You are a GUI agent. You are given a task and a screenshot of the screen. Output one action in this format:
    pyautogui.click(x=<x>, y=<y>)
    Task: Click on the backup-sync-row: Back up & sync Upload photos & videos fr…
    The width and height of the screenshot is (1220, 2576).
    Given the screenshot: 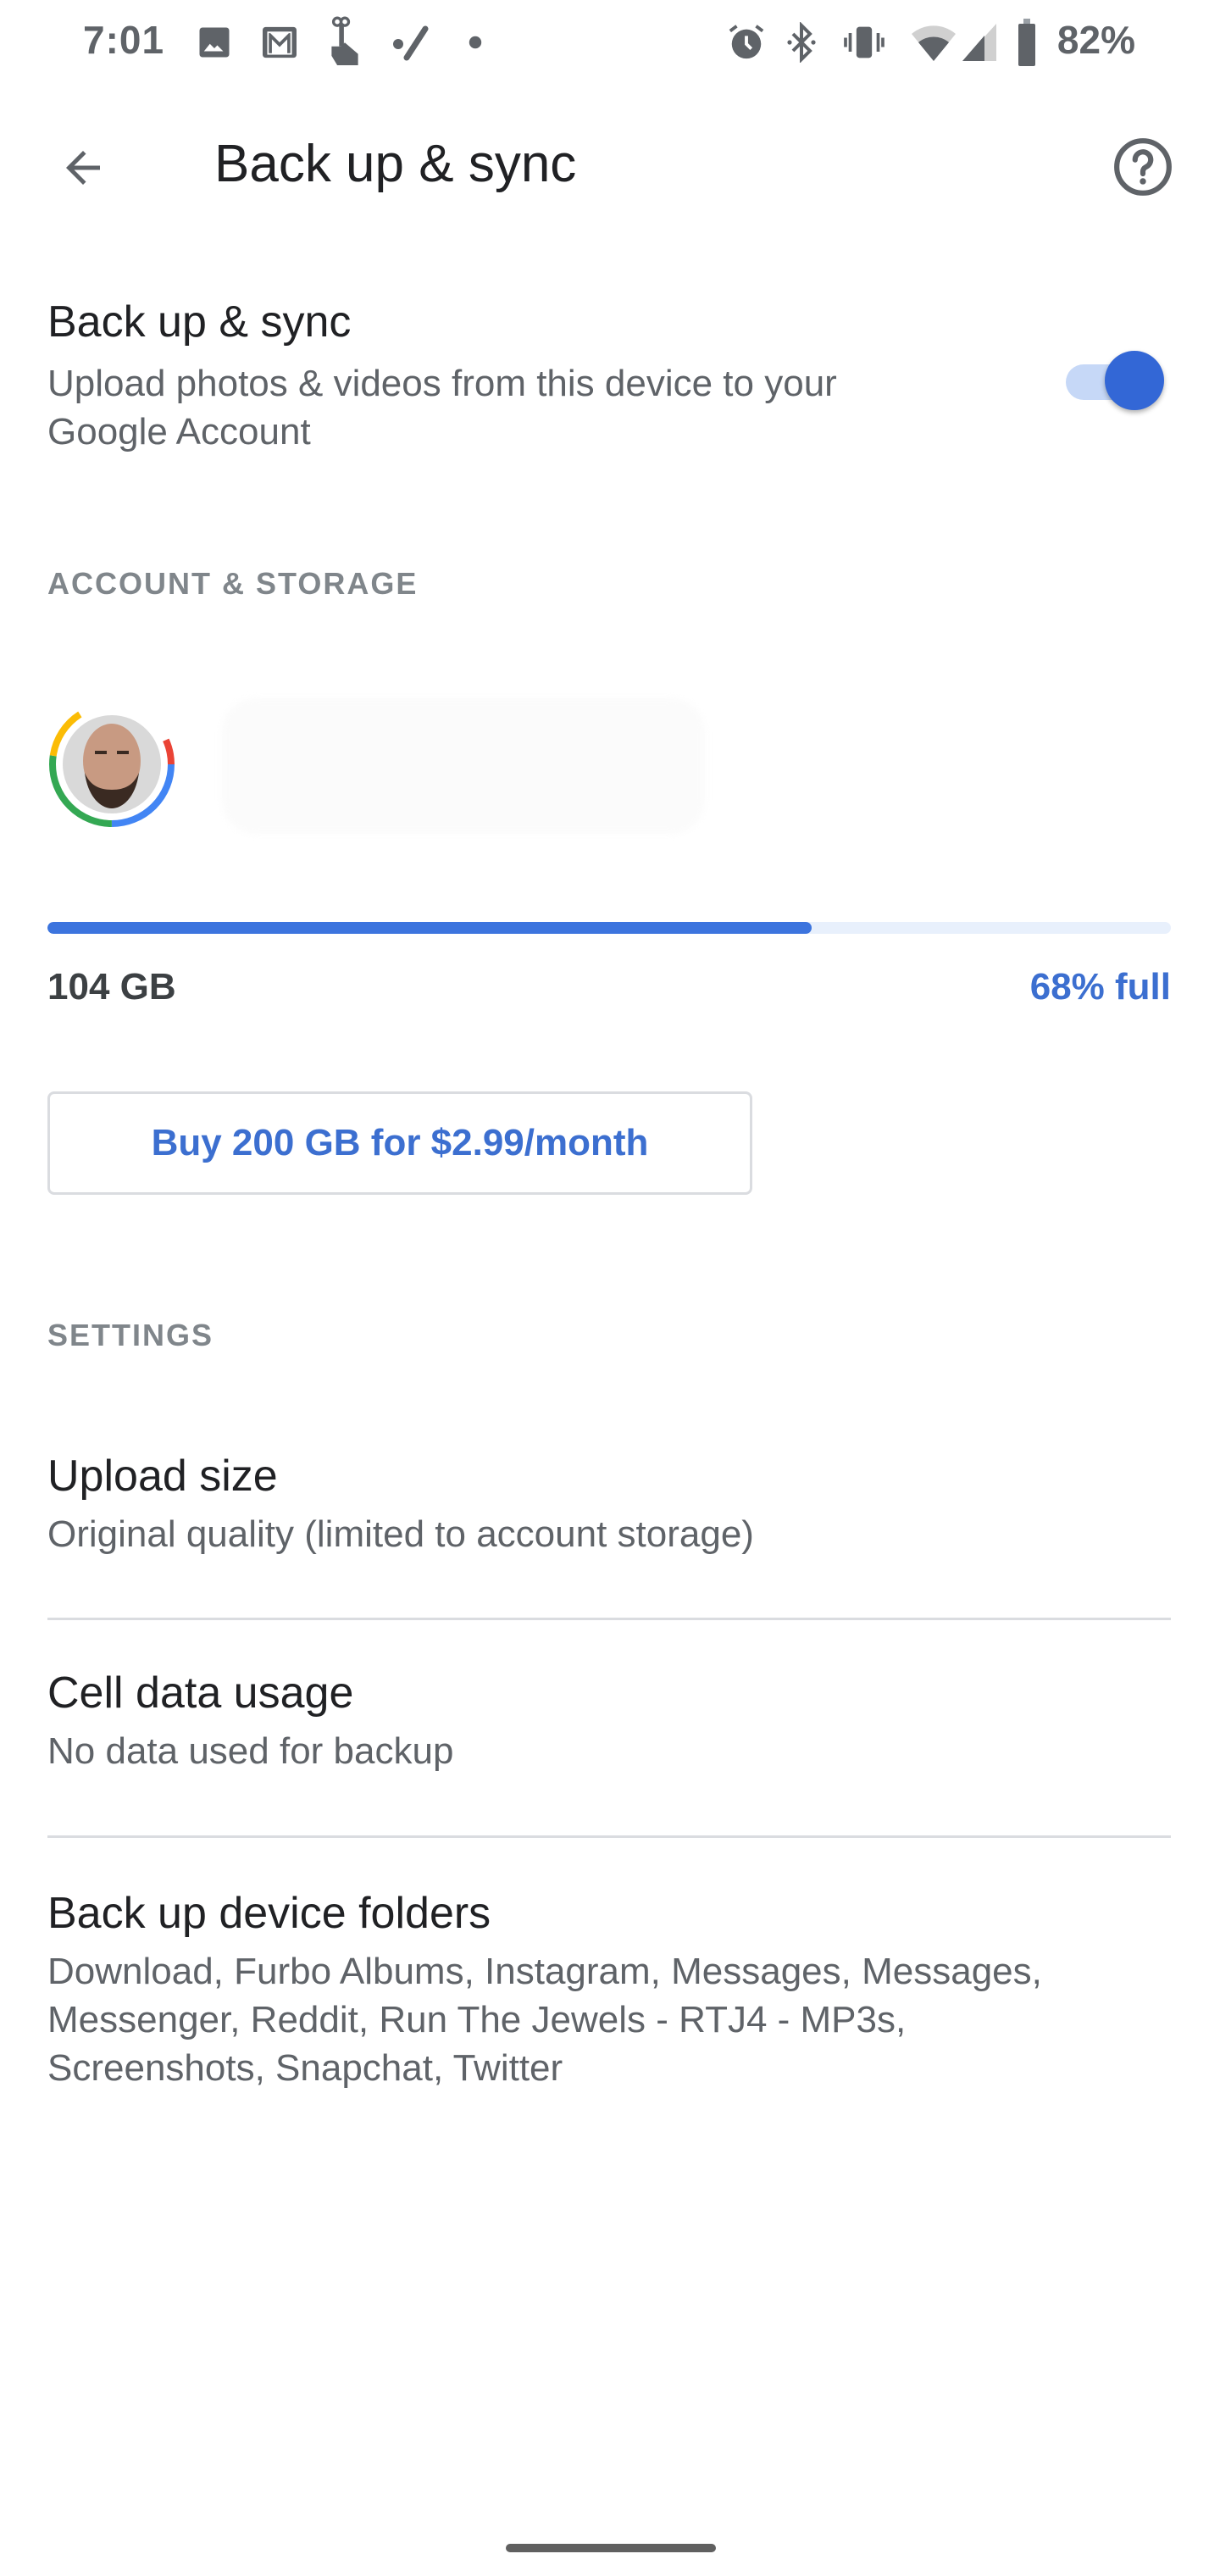 What is the action you would take?
    pyautogui.click(x=513, y=376)
    